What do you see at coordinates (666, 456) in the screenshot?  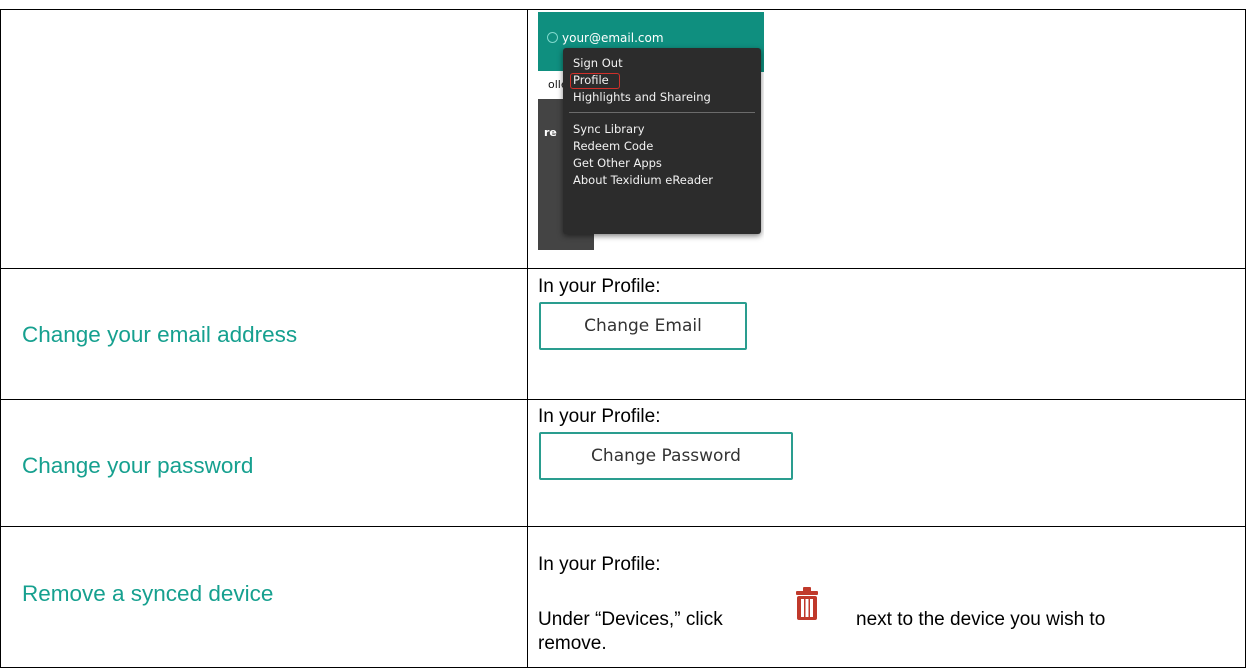 I see `change-password-button: Change Password` at bounding box center [666, 456].